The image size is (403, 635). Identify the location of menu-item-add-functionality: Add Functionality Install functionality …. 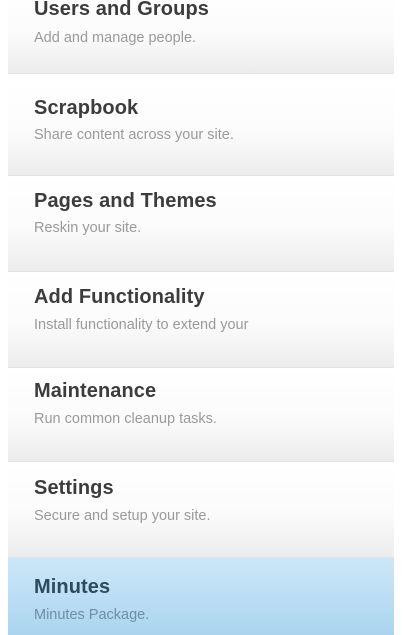
(201, 320).